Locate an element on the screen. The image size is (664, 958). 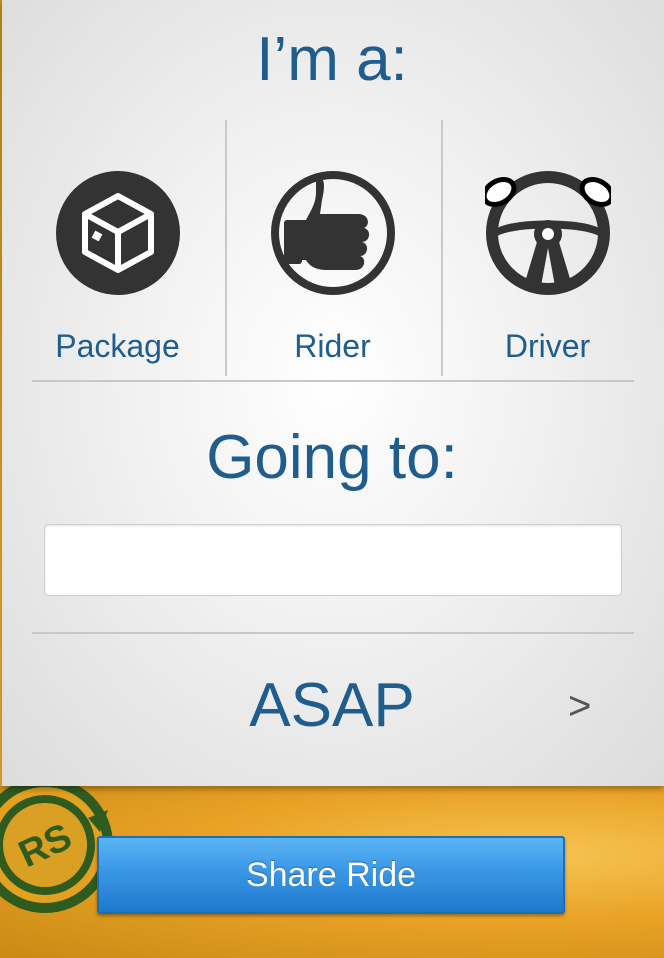
departure-time-value: ASAP is located at coordinates (332, 705).